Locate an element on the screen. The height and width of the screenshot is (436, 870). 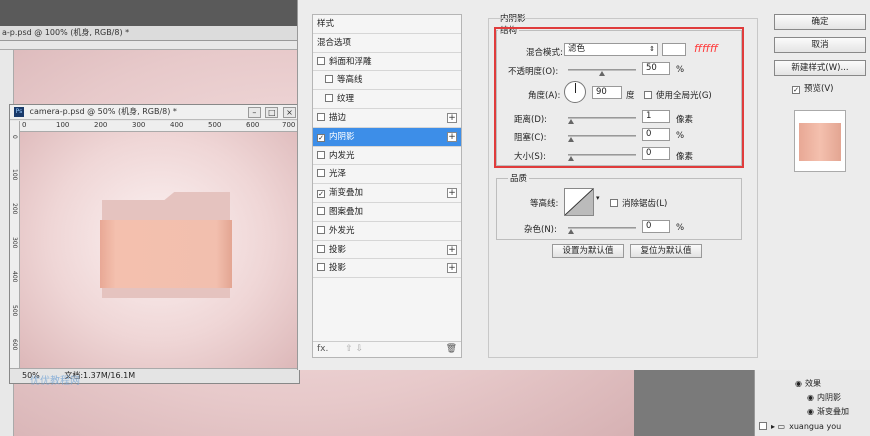
chevron-down-icon: ▾ is located at coordinates (598, 198).